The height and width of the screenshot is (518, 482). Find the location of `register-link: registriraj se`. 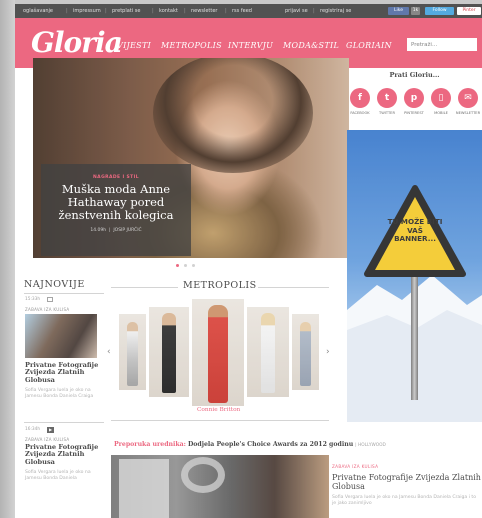

register-link: registriraj se is located at coordinates (335, 11).